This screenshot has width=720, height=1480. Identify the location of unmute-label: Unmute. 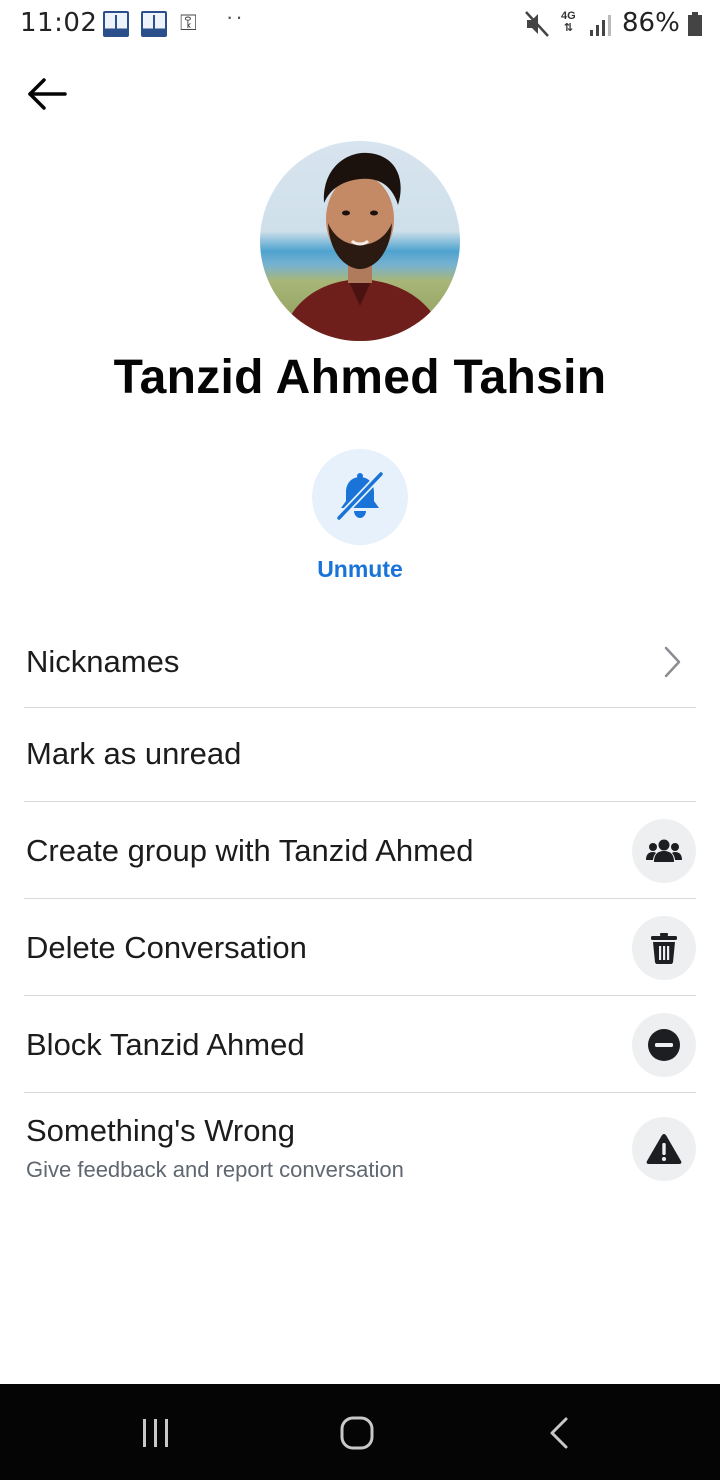
(360, 569).